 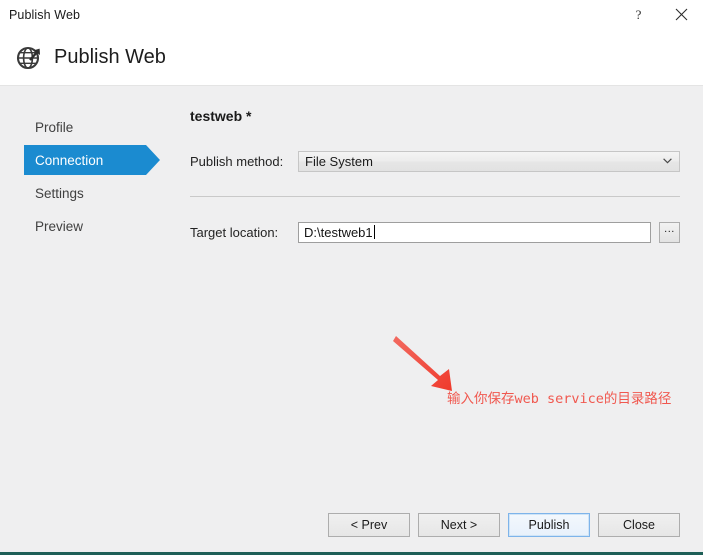 I want to click on close-dialog-button: Close, so click(x=639, y=525).